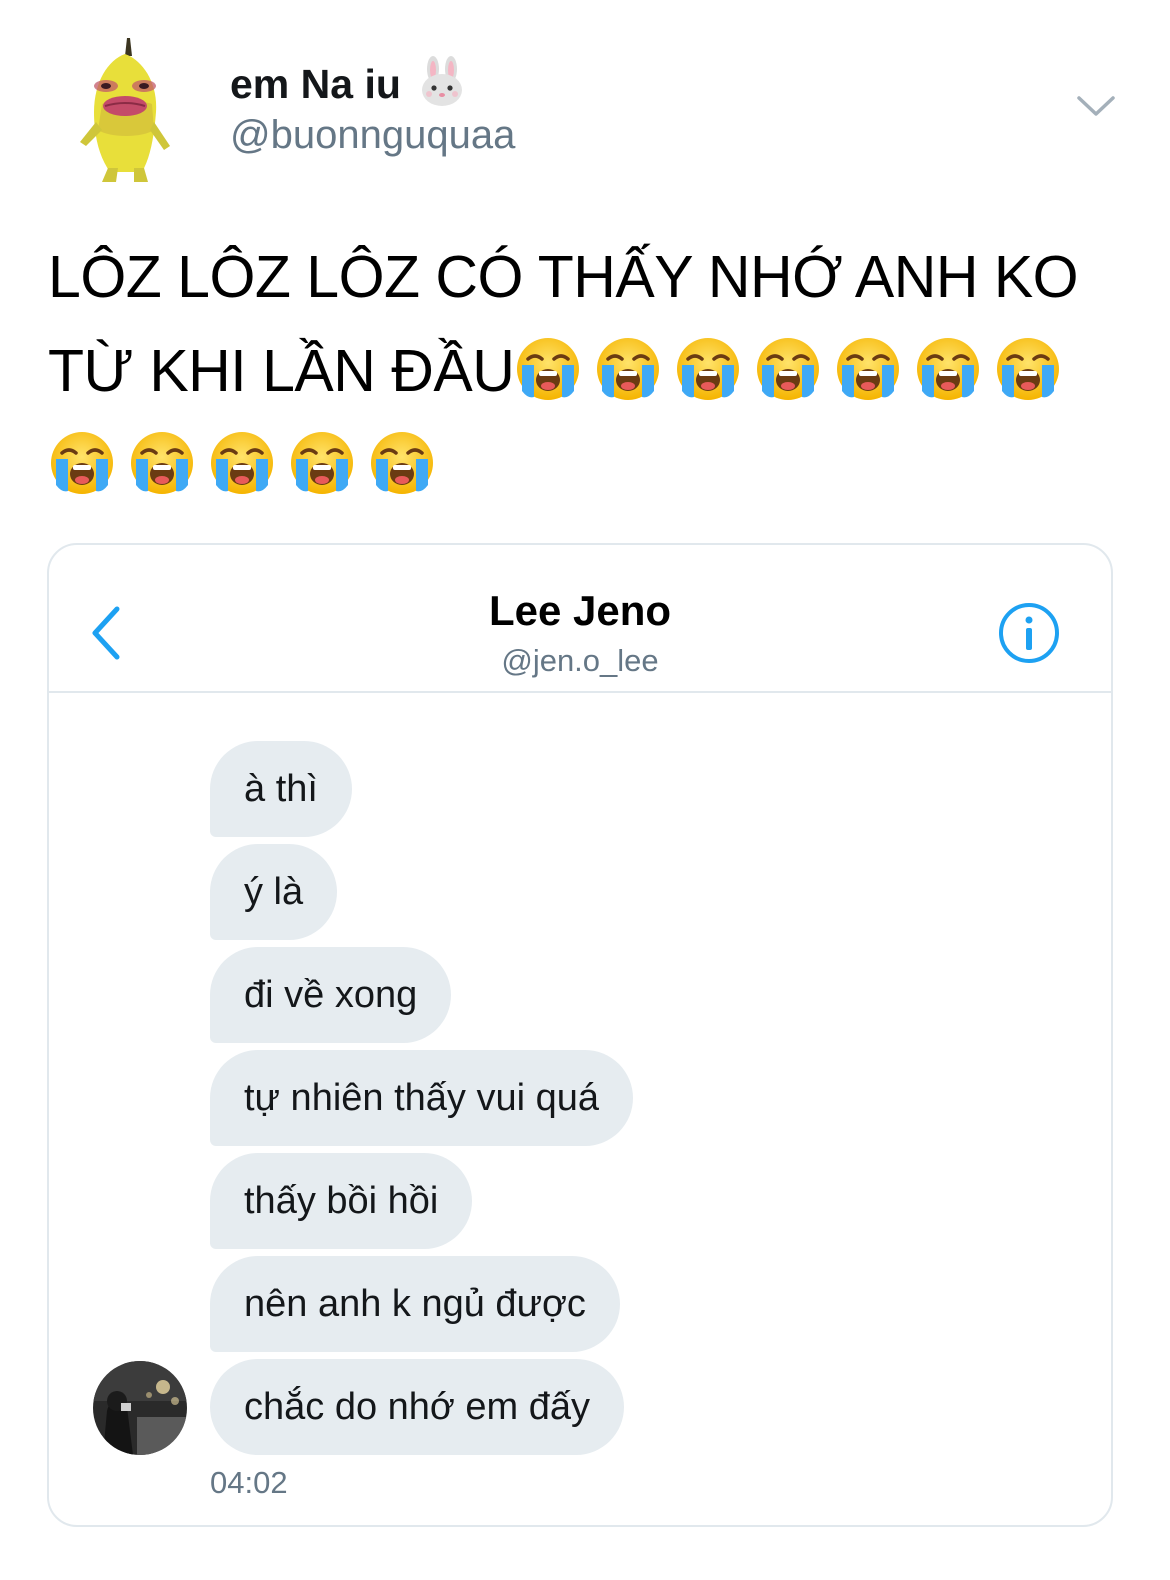 Image resolution: width=1170 pixels, height=1580 pixels. Describe the element at coordinates (422, 1098) in the screenshot. I see `message-bubble: tự nhiên thấy vui quá` at that location.